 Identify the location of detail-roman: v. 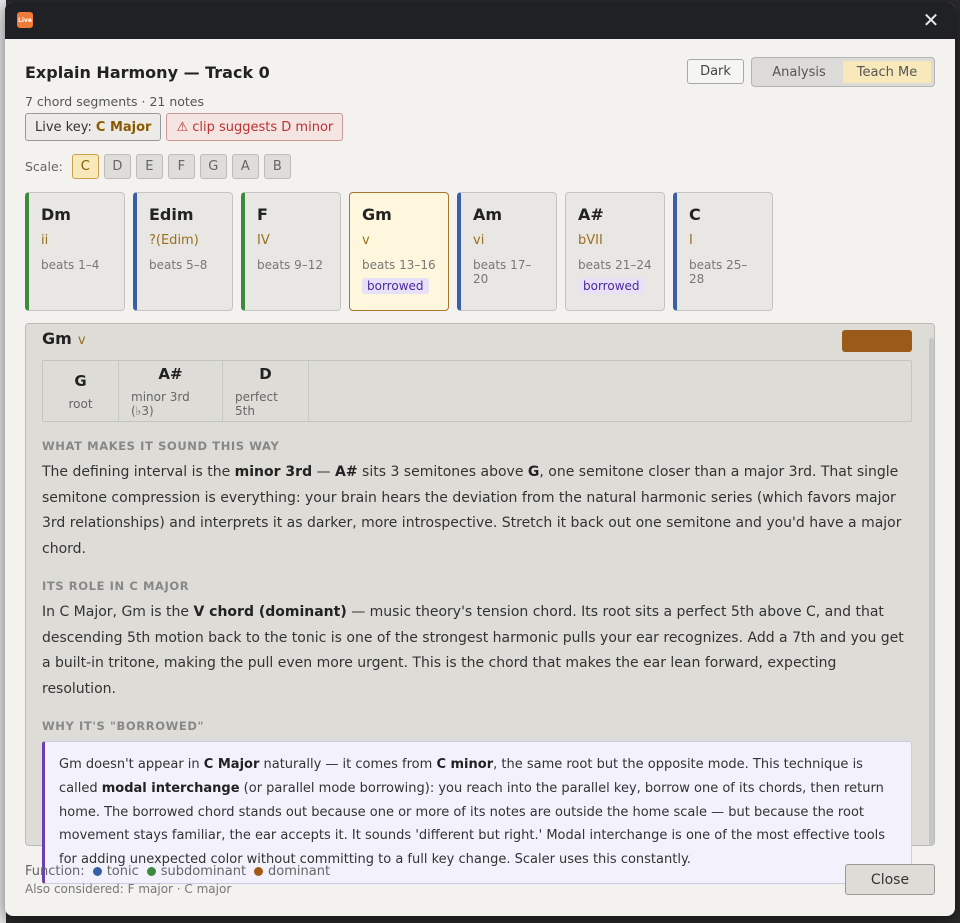
(81, 340).